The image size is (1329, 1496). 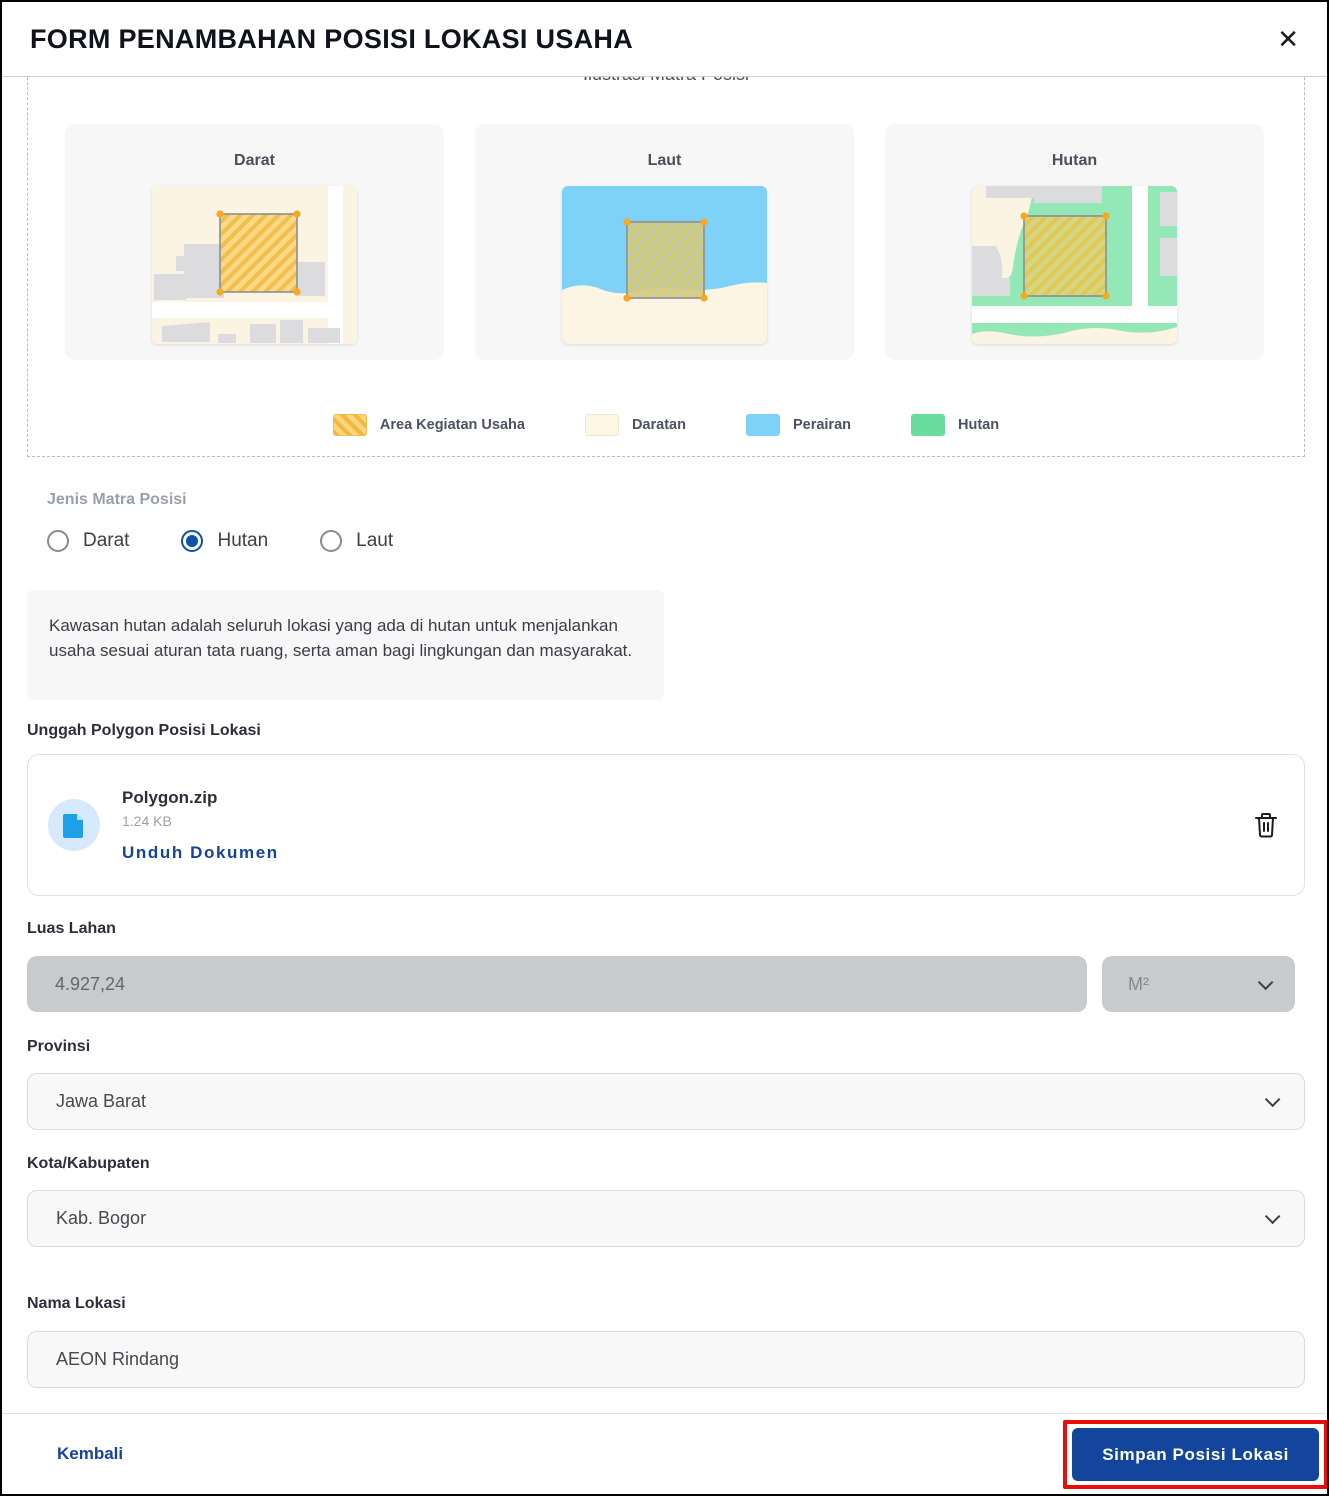 I want to click on legend-label: Daratan, so click(x=658, y=425).